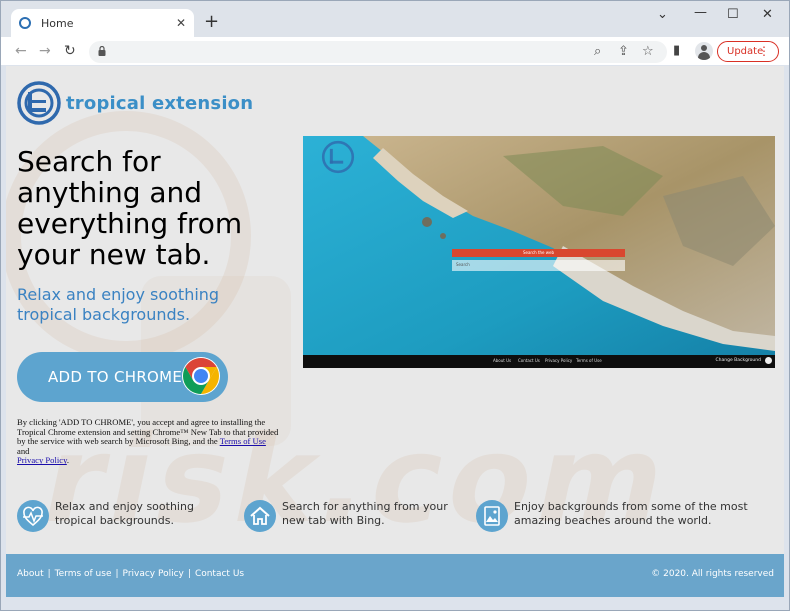  I want to click on tropical-logo-icon, so click(39, 103).